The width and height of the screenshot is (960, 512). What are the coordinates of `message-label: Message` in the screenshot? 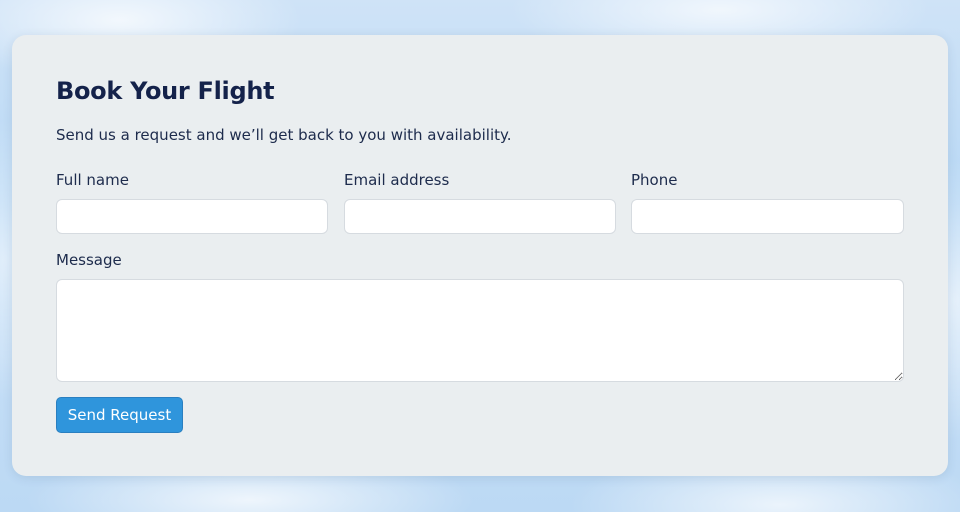 It's located at (89, 260).